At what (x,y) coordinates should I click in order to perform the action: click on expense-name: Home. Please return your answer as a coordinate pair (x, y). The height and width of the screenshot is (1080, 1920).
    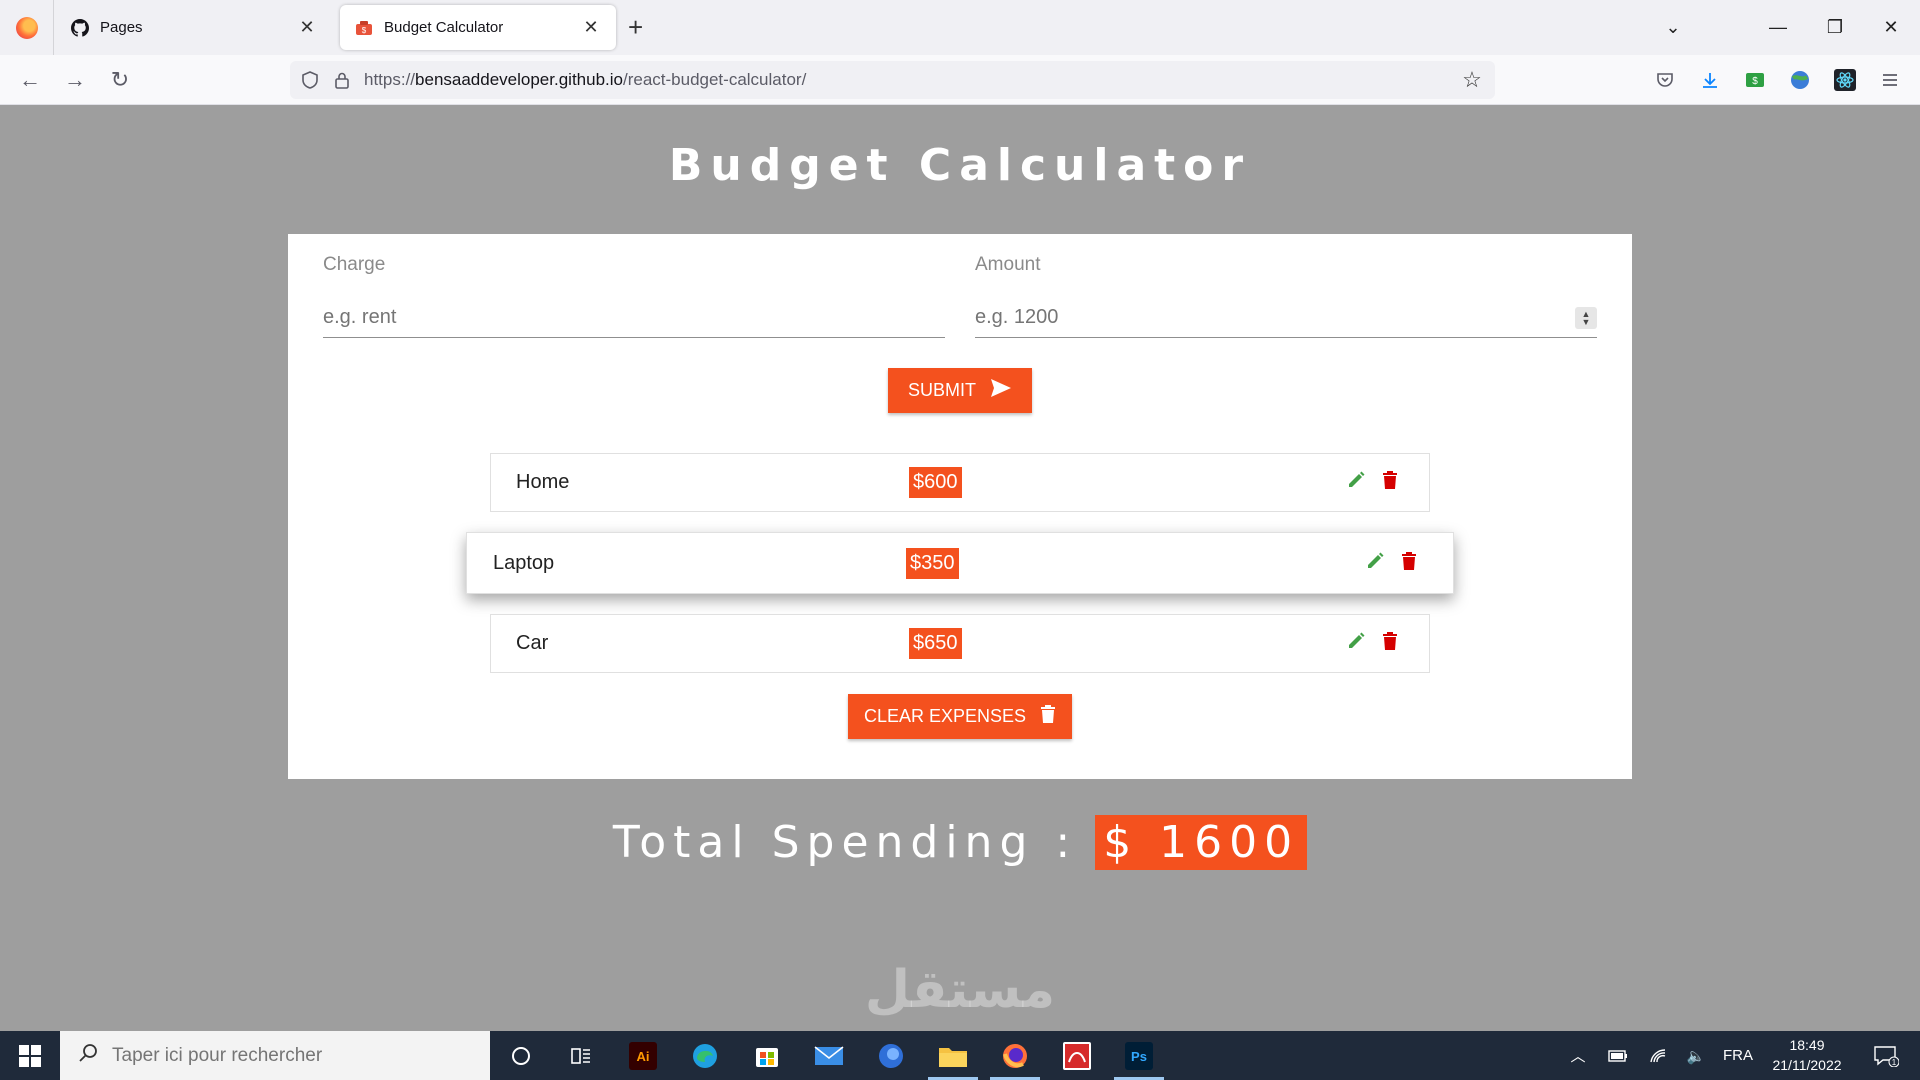
    Looking at the image, I should click on (543, 482).